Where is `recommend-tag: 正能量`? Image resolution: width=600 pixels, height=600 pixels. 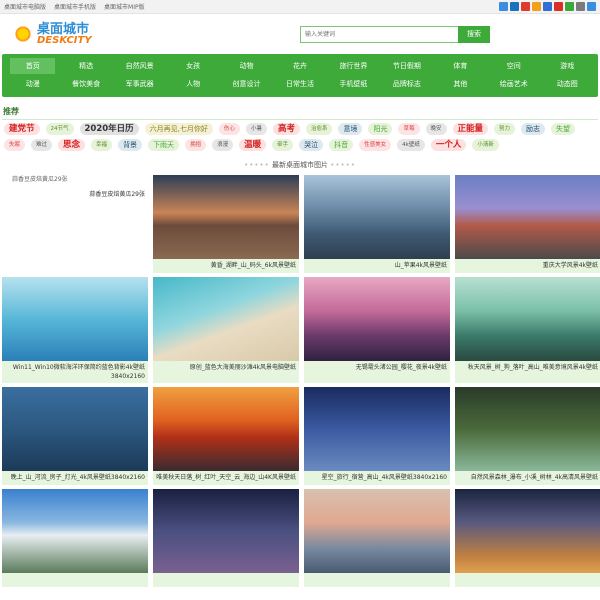
recommend-tag: 正能量 is located at coordinates (470, 129).